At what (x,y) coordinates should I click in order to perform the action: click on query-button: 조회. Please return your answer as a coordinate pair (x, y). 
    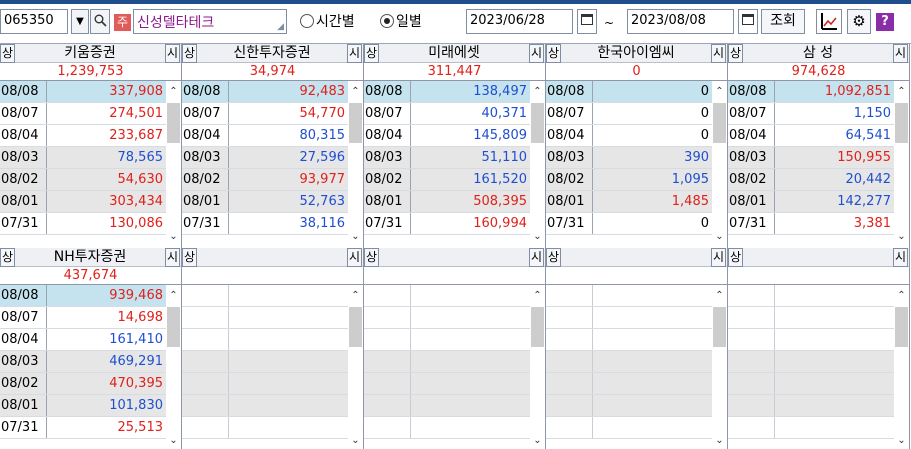
    Looking at the image, I should click on (783, 21).